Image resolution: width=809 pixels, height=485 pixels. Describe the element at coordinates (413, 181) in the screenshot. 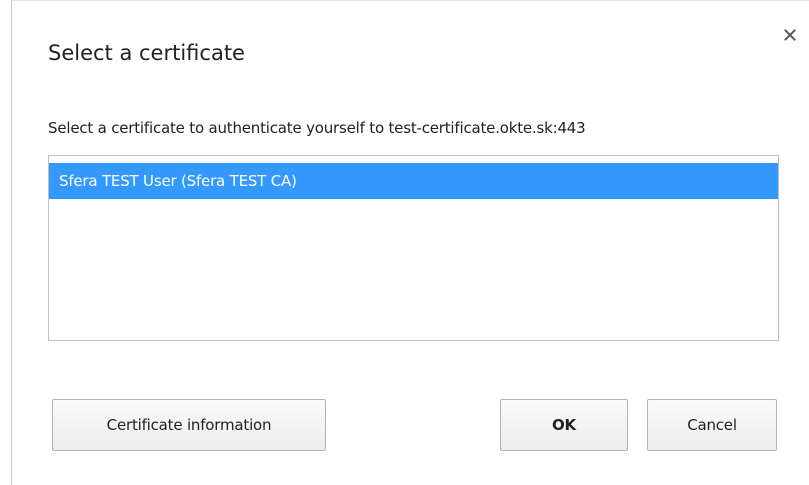

I see `certificate-list-item: Sfera TEST User (Sfera TEST CA)` at that location.